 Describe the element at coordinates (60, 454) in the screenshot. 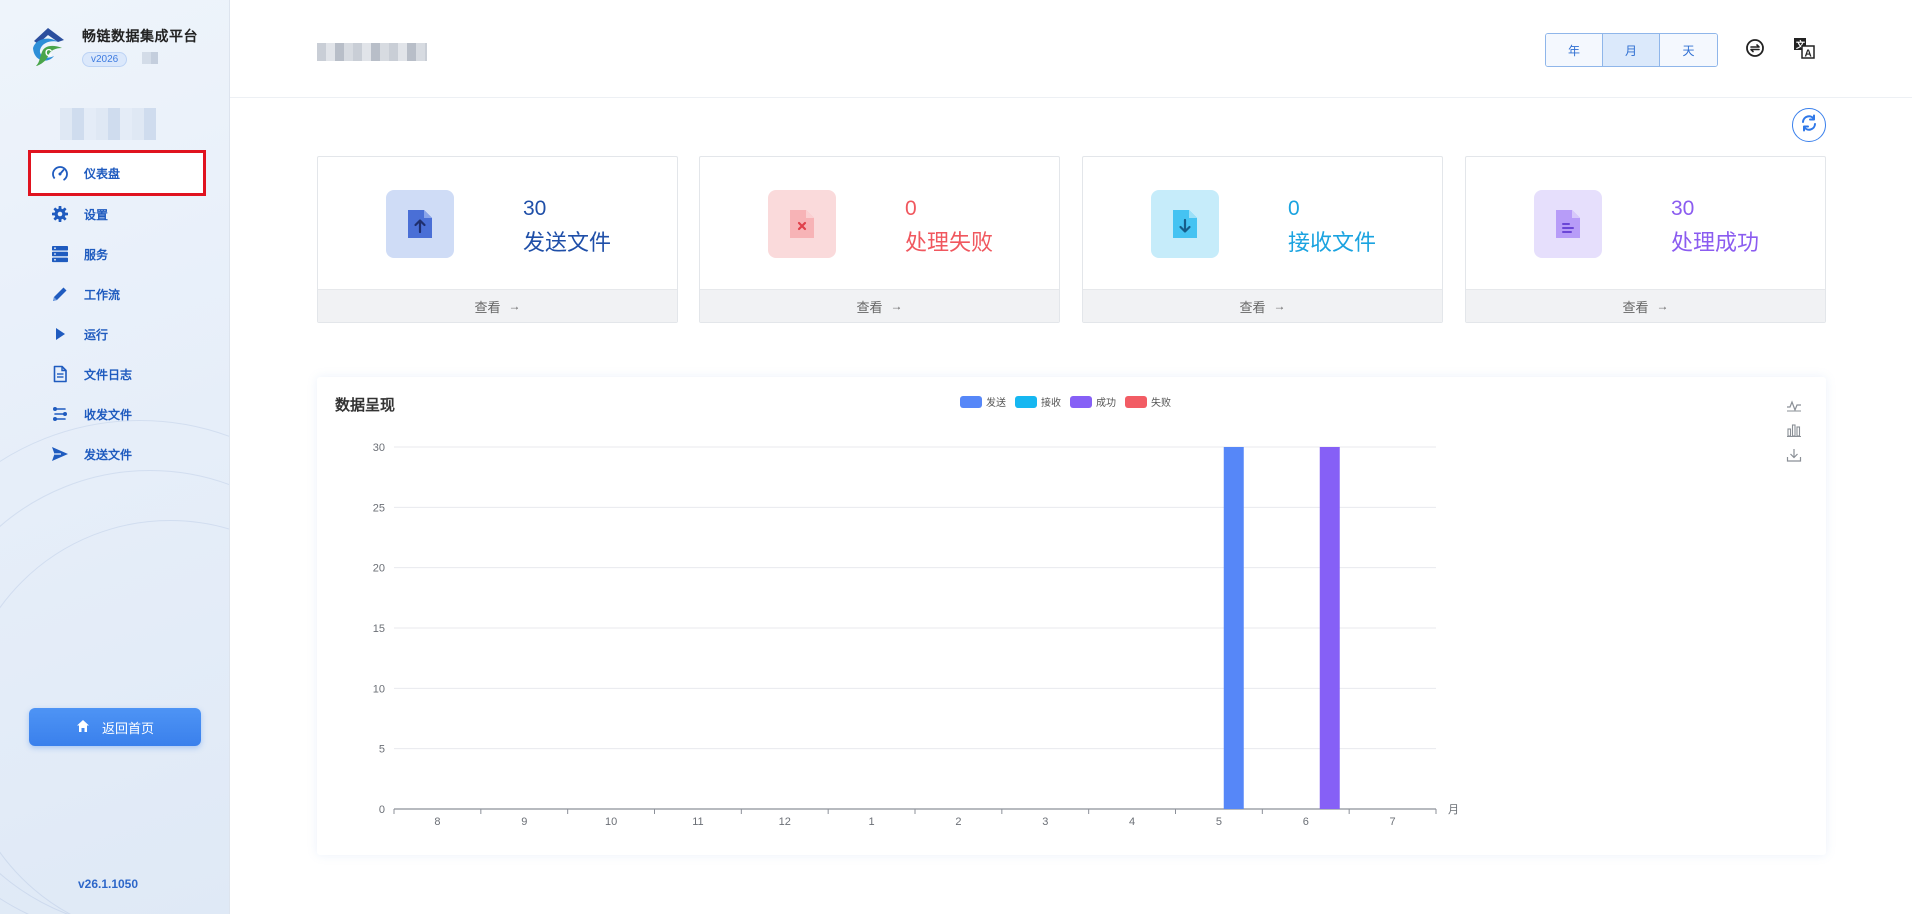

I see `send-icon` at that location.